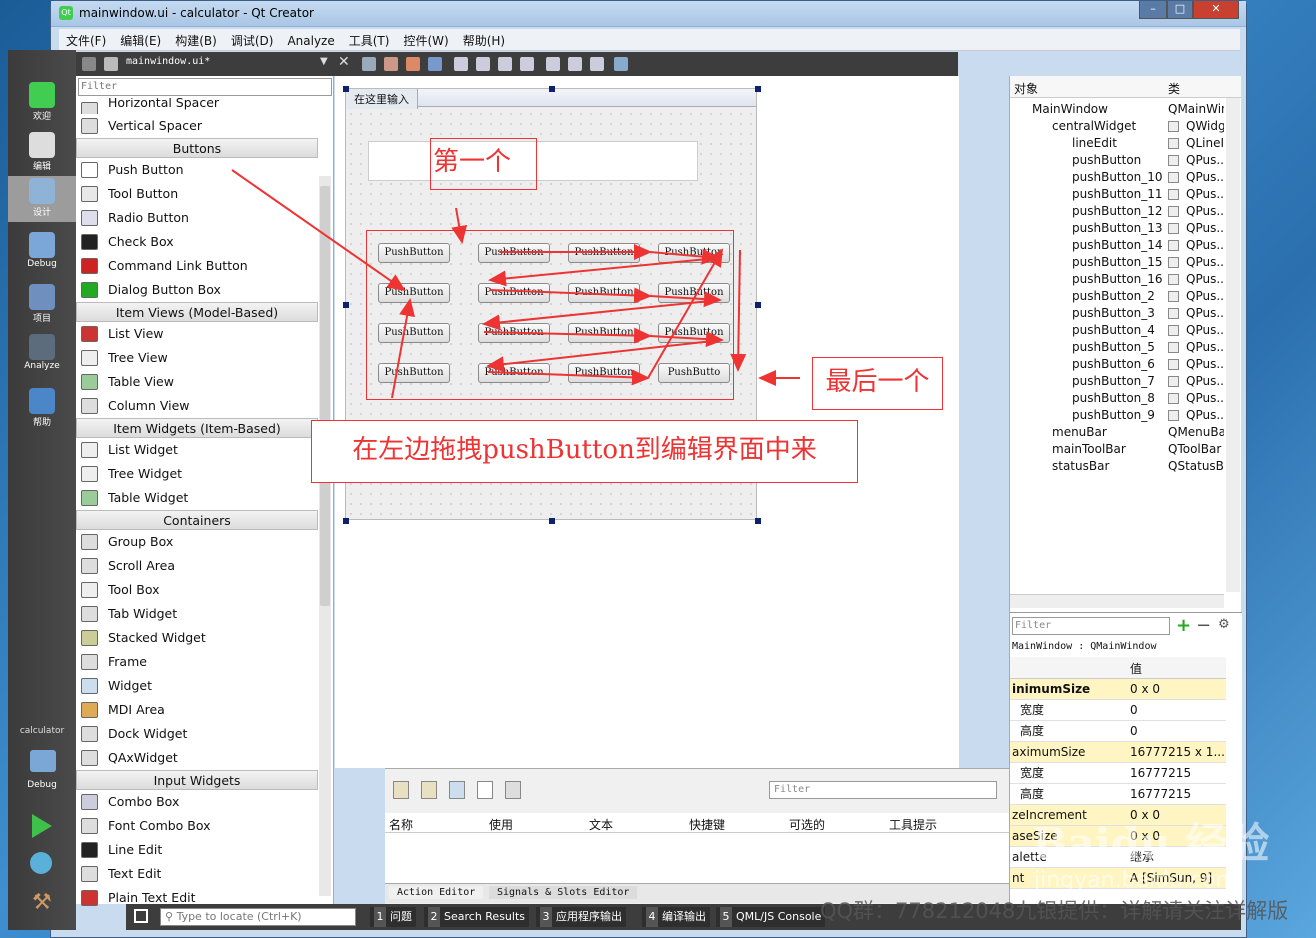 The width and height of the screenshot is (1316, 938). What do you see at coordinates (42, 902) in the screenshot?
I see `build-hammer-icon: ⚒` at bounding box center [42, 902].